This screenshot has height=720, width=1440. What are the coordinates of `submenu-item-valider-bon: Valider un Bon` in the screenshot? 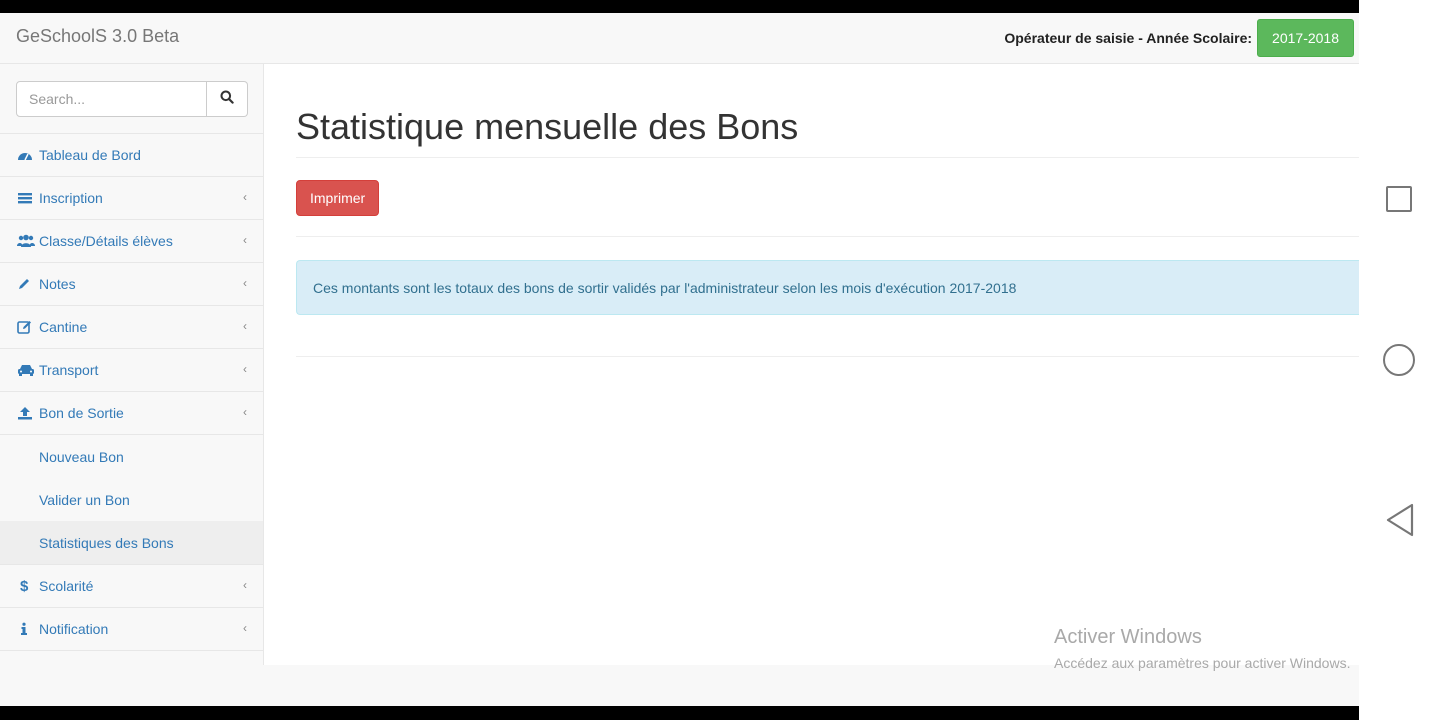 It's located at (131, 499).